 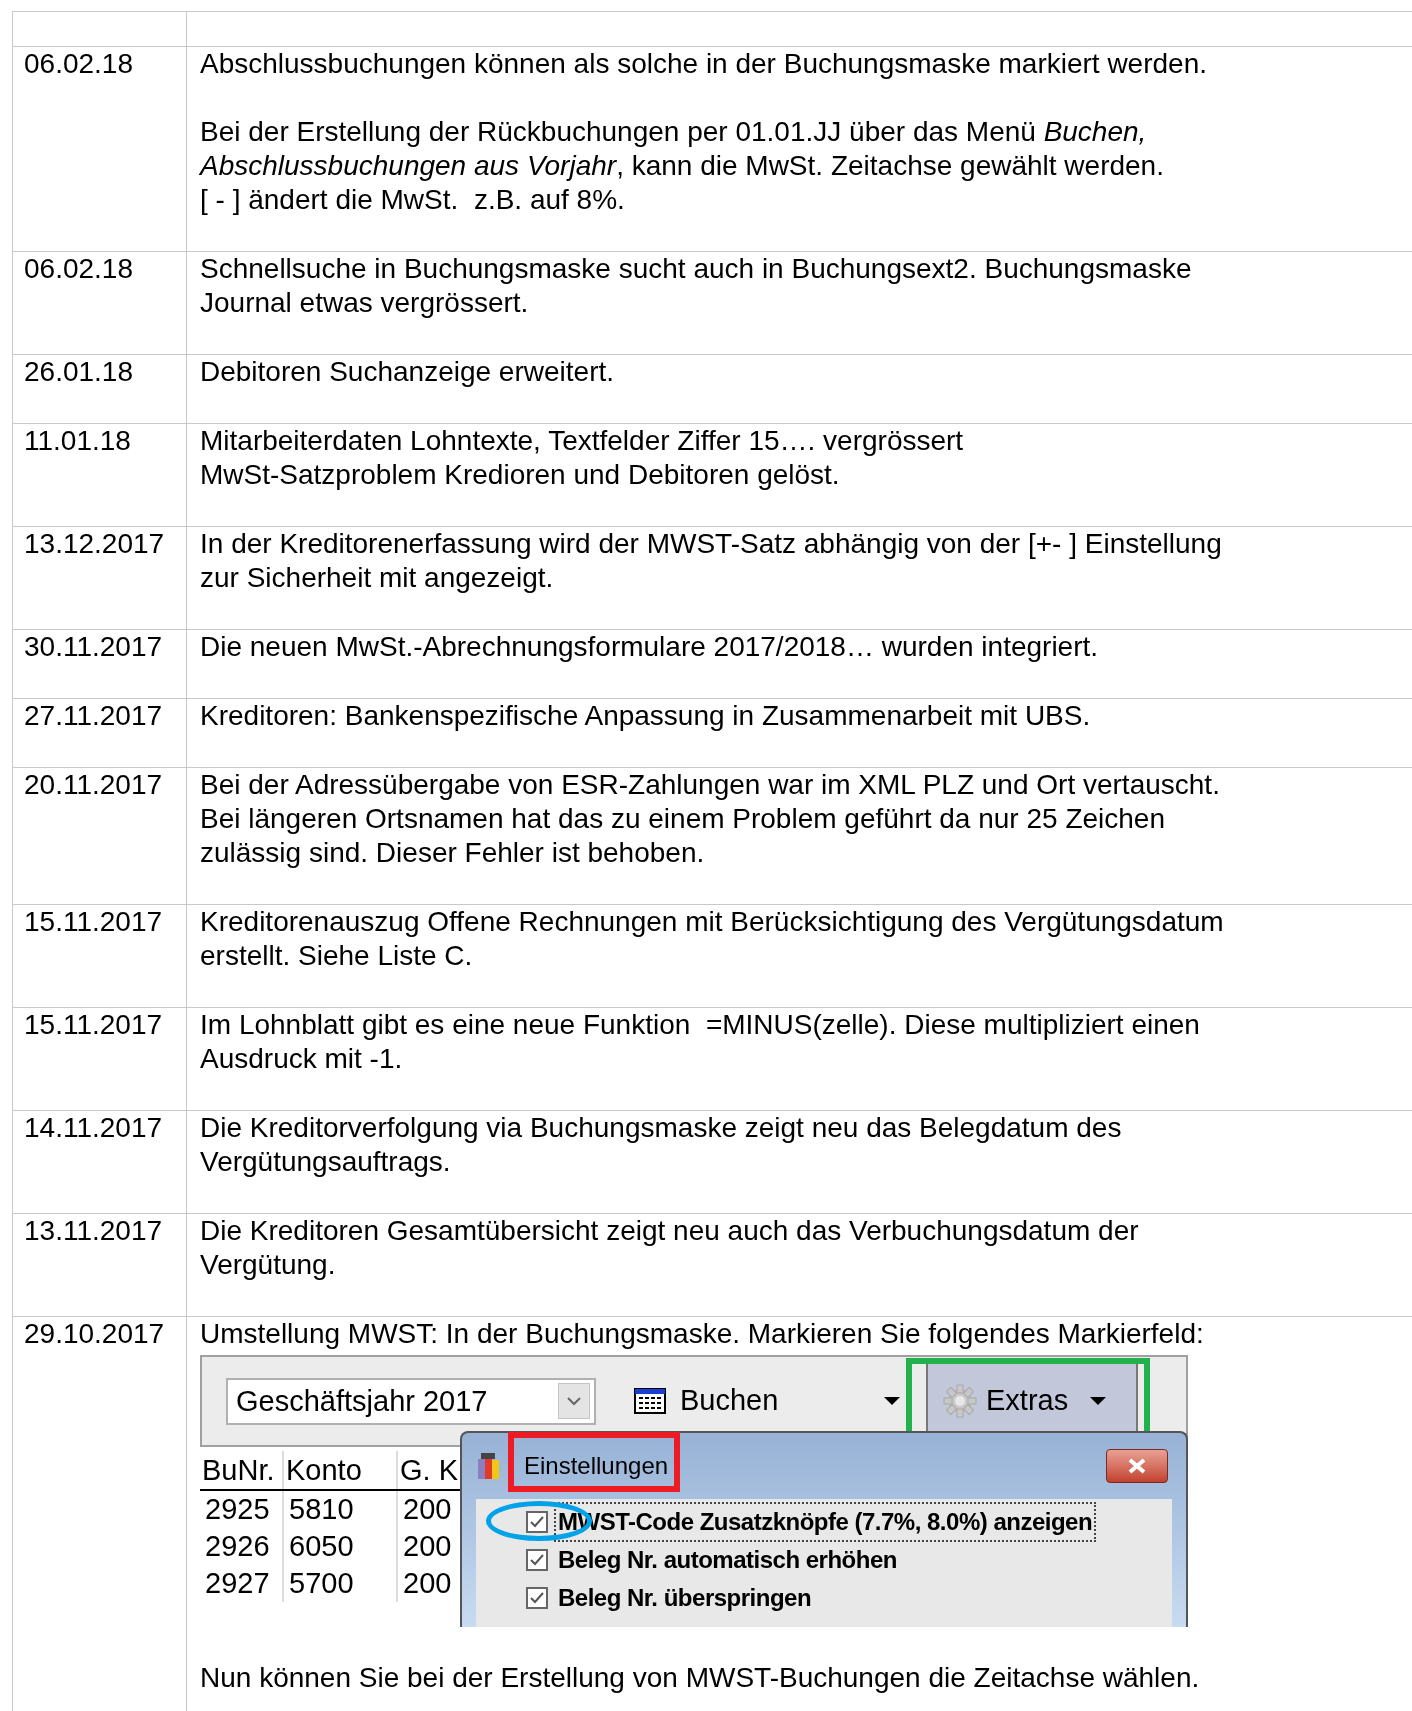 What do you see at coordinates (341, 1546) in the screenshot?
I see `grid-cell: 6050` at bounding box center [341, 1546].